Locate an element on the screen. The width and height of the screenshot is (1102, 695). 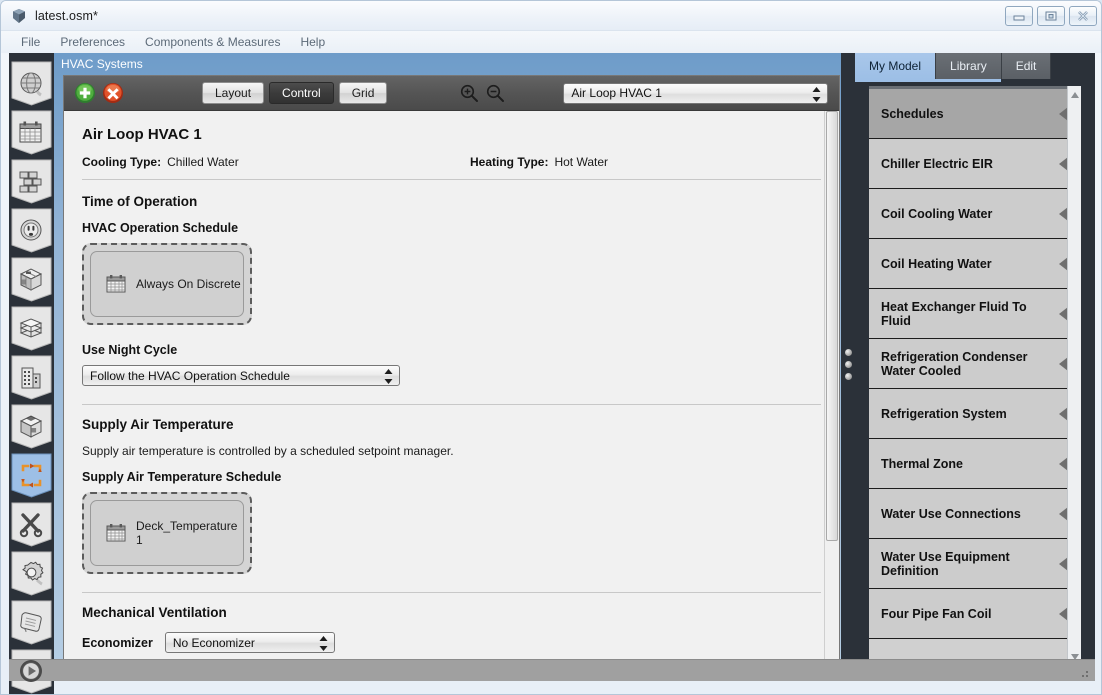
grid-button: Grid is located at coordinates (363, 93).